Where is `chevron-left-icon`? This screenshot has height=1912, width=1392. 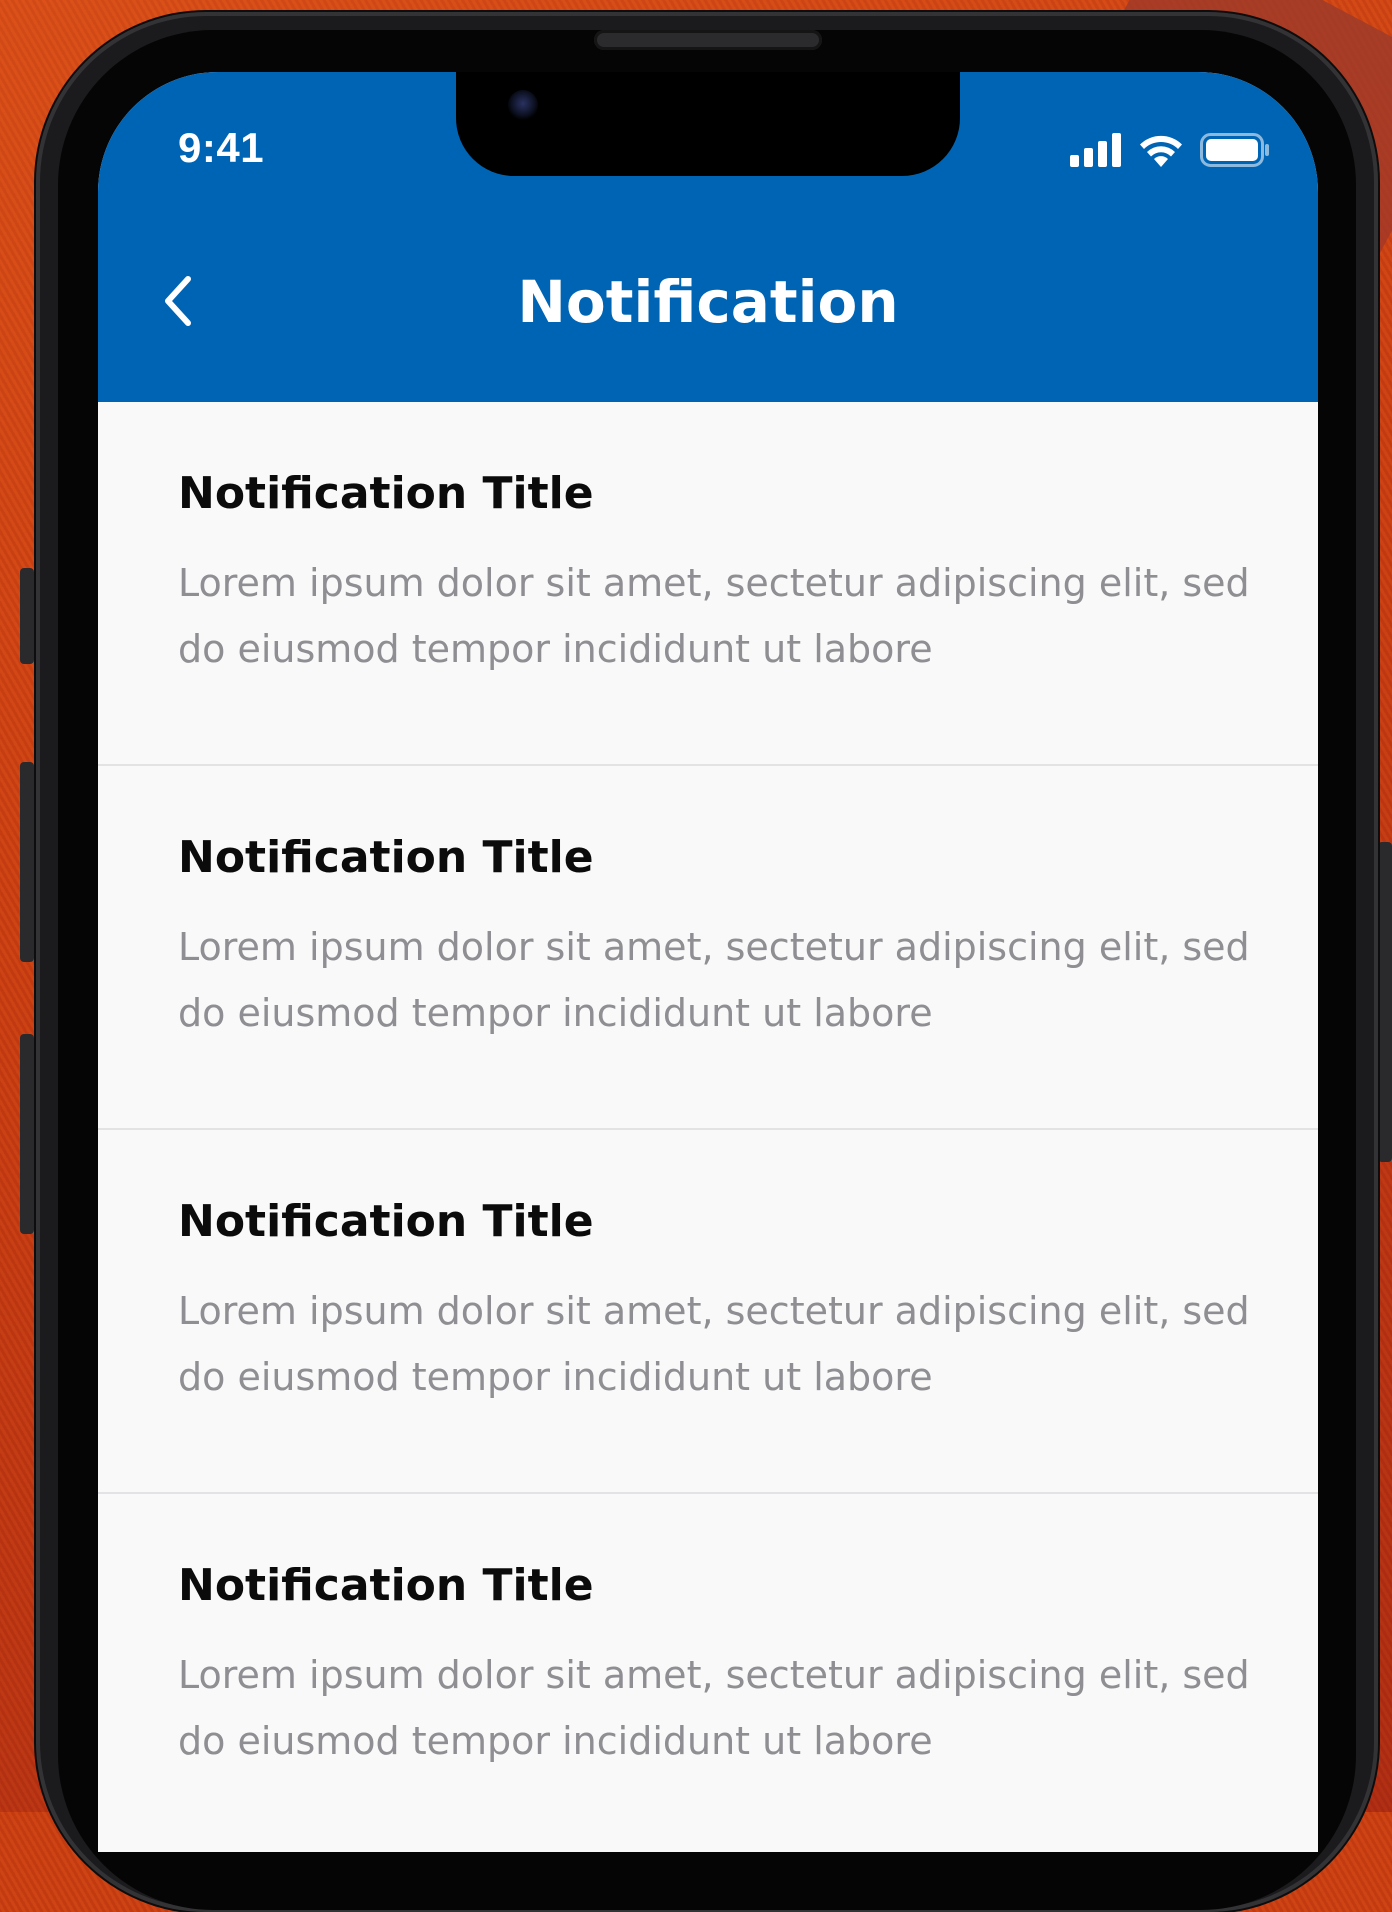
chevron-left-icon is located at coordinates (178, 303).